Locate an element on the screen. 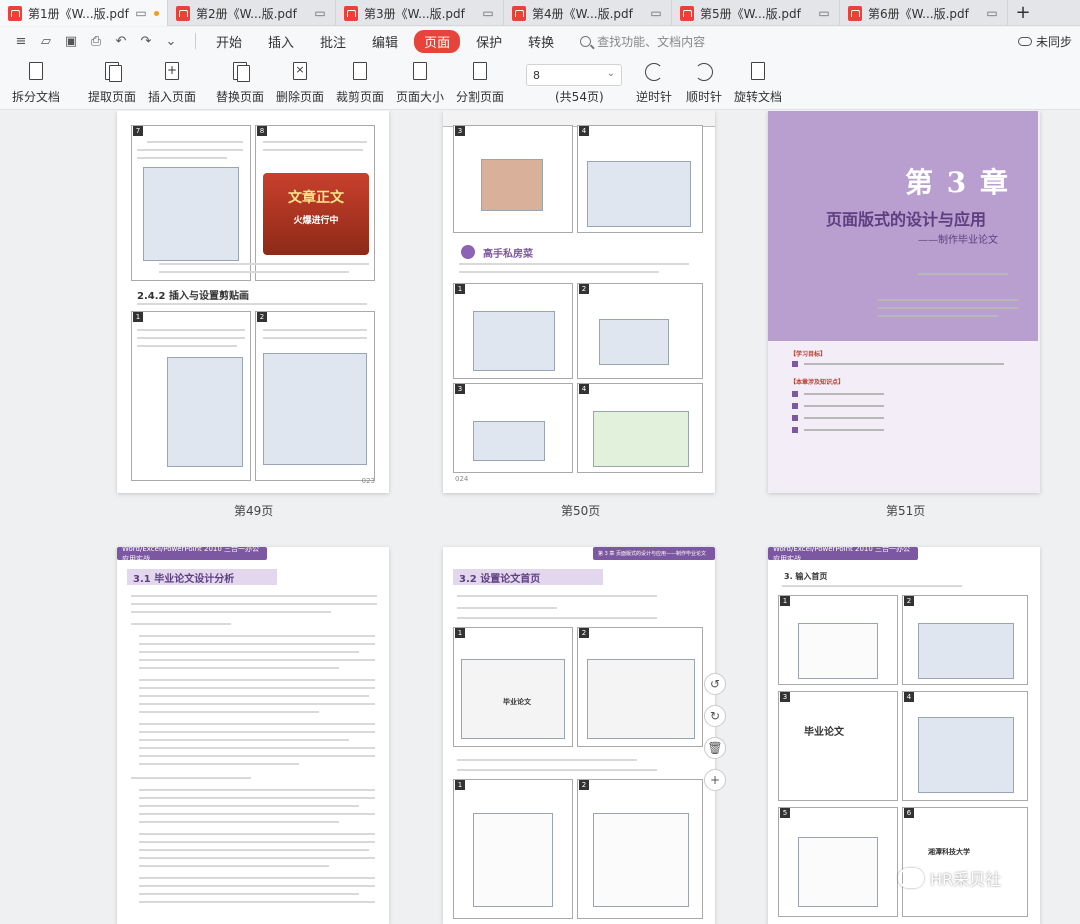 The width and height of the screenshot is (1080, 924). page-number-input: 8 ⌄ is located at coordinates (574, 75).